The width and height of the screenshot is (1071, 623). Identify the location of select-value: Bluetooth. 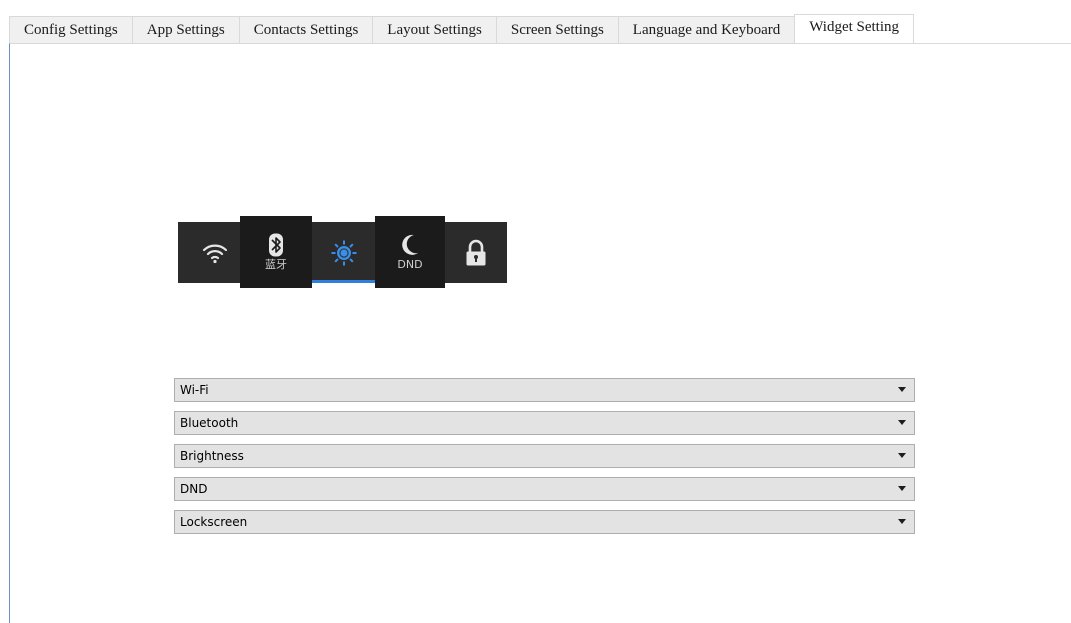
(209, 423).